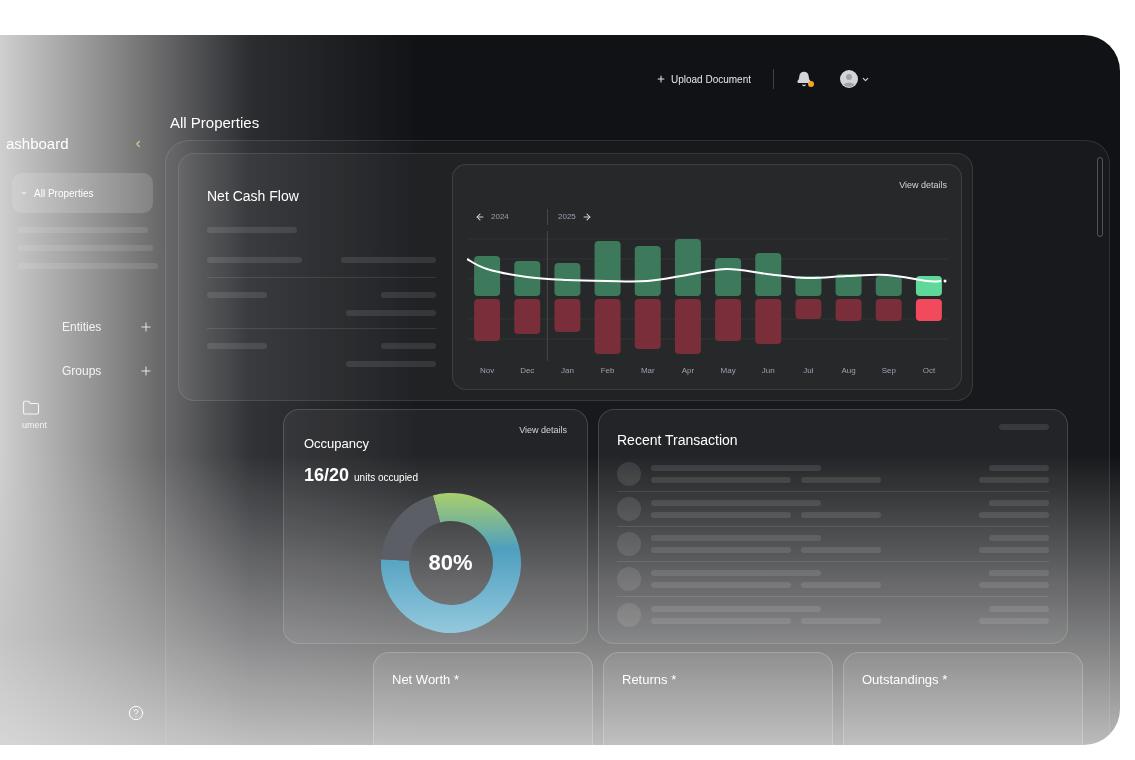 This screenshot has width=1135, height=760. What do you see at coordinates (215, 122) in the screenshot?
I see `page-title: All Properties` at bounding box center [215, 122].